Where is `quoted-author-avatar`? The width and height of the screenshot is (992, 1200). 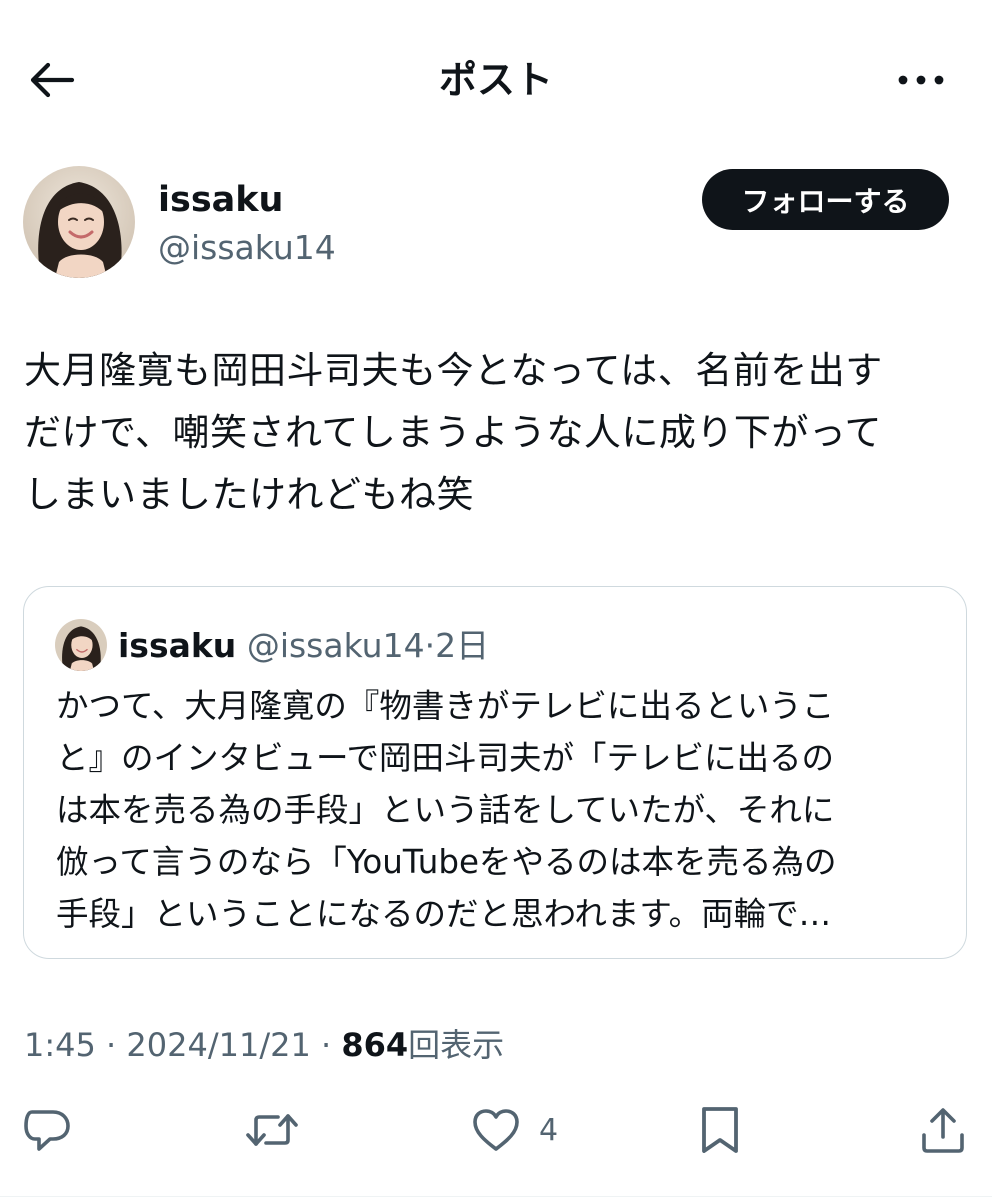
quoted-author-avatar is located at coordinates (81, 645).